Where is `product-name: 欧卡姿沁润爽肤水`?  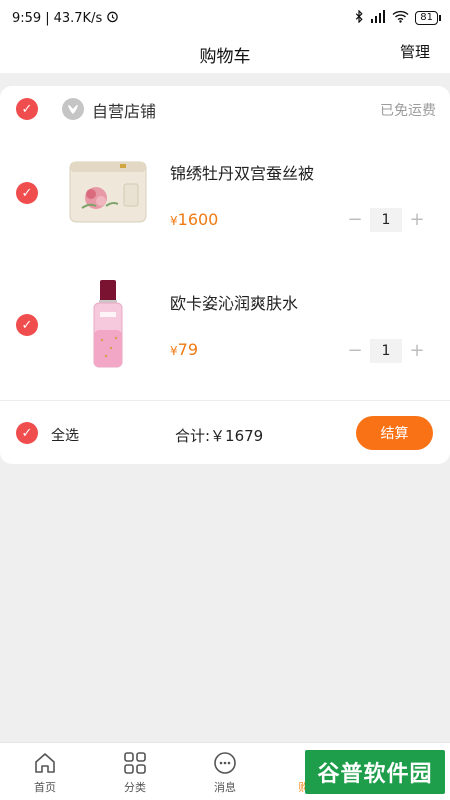 product-name: 欧卡姿沁润爽肤水 is located at coordinates (234, 302).